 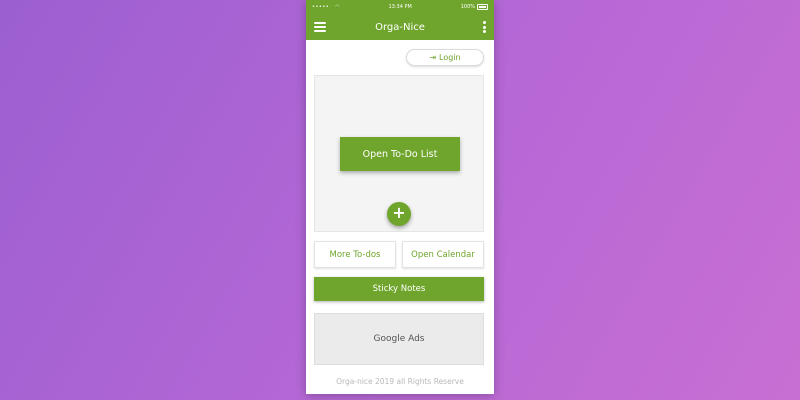 What do you see at coordinates (400, 381) in the screenshot?
I see `footer-text: Orga-nice 2019 all Rights Reserve` at bounding box center [400, 381].